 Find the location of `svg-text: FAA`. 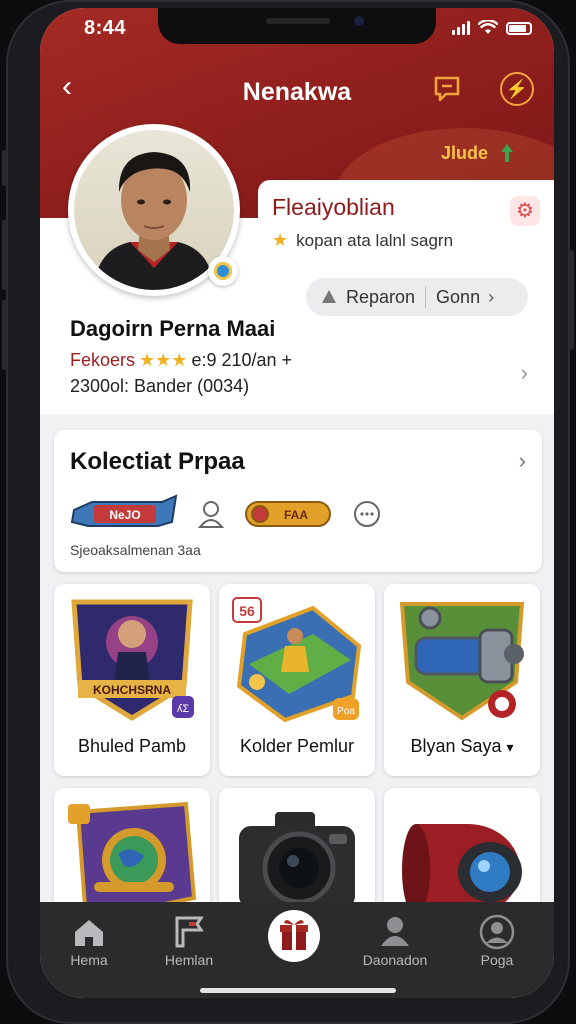

svg-text: FAA is located at coordinates (296, 515).